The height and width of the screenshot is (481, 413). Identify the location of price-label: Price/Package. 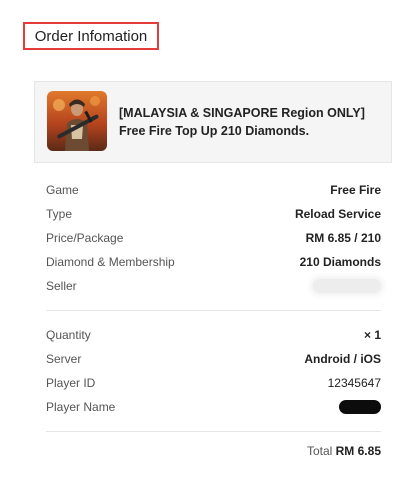
(85, 238).